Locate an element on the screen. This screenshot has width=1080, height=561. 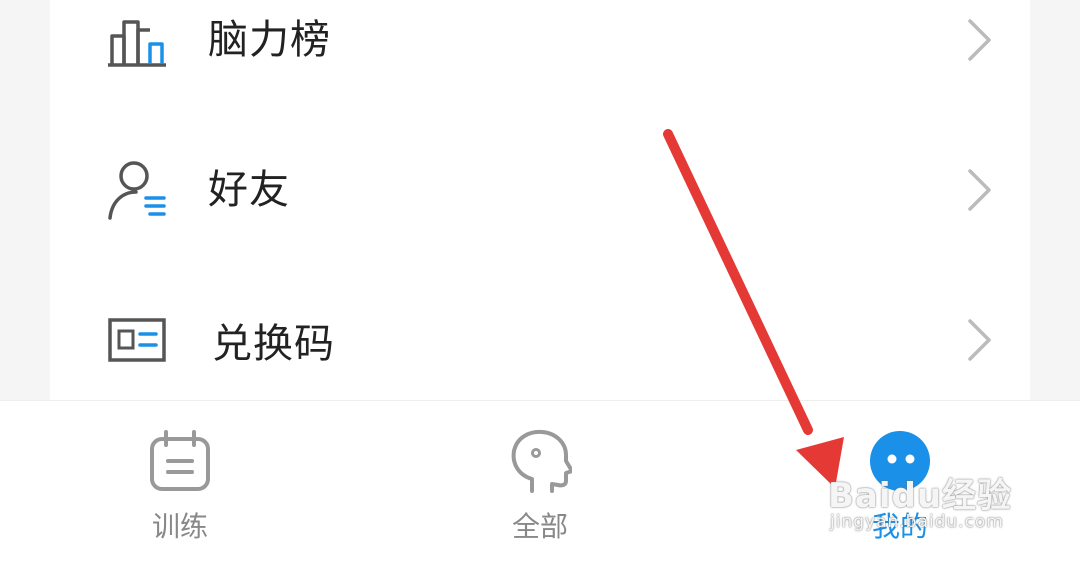
head-profile-icon is located at coordinates (541, 461).